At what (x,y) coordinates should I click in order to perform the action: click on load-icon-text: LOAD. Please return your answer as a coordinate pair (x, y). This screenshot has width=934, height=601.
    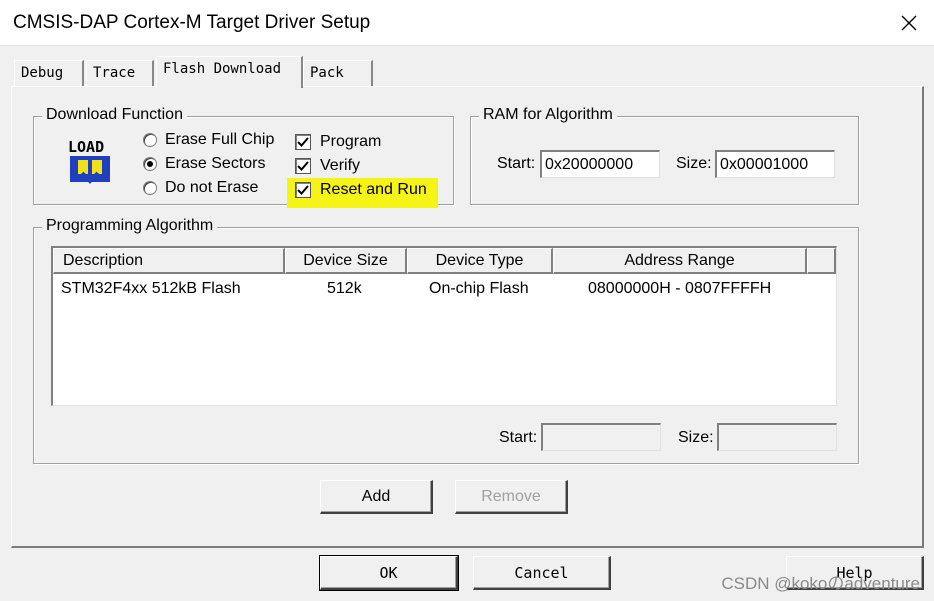
    Looking at the image, I should click on (86, 147).